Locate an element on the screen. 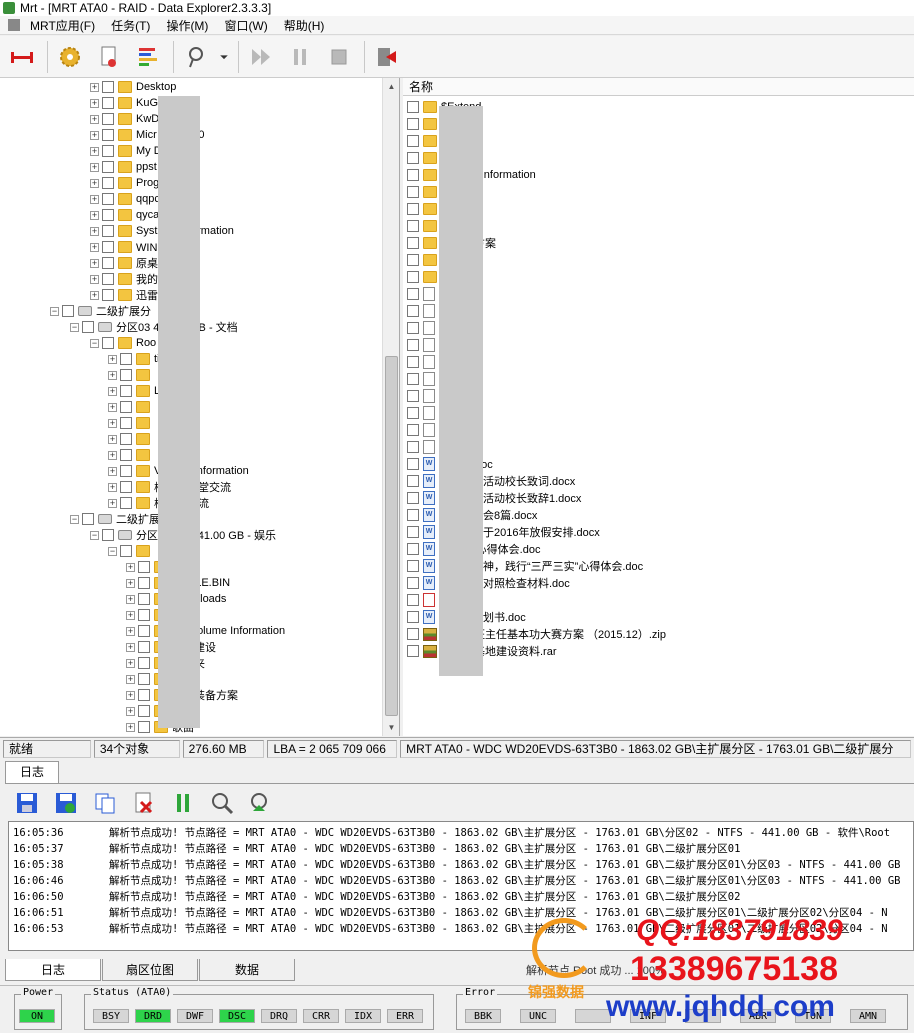 This screenshot has width=914, height=1033. menu-help: 帮助(H) is located at coordinates (304, 25).